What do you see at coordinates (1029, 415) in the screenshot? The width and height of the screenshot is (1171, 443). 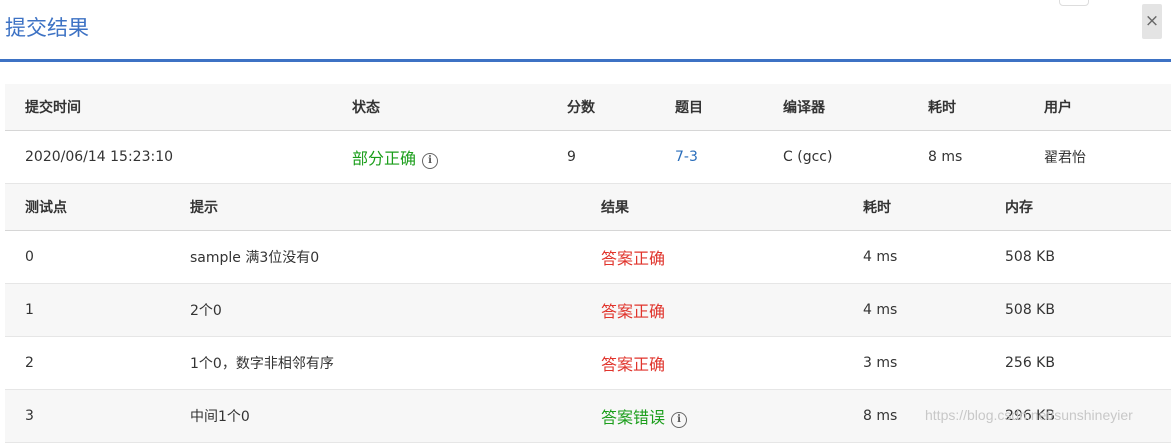 I see `watermark: https://blog.csdn.net/sunshineyier` at bounding box center [1029, 415].